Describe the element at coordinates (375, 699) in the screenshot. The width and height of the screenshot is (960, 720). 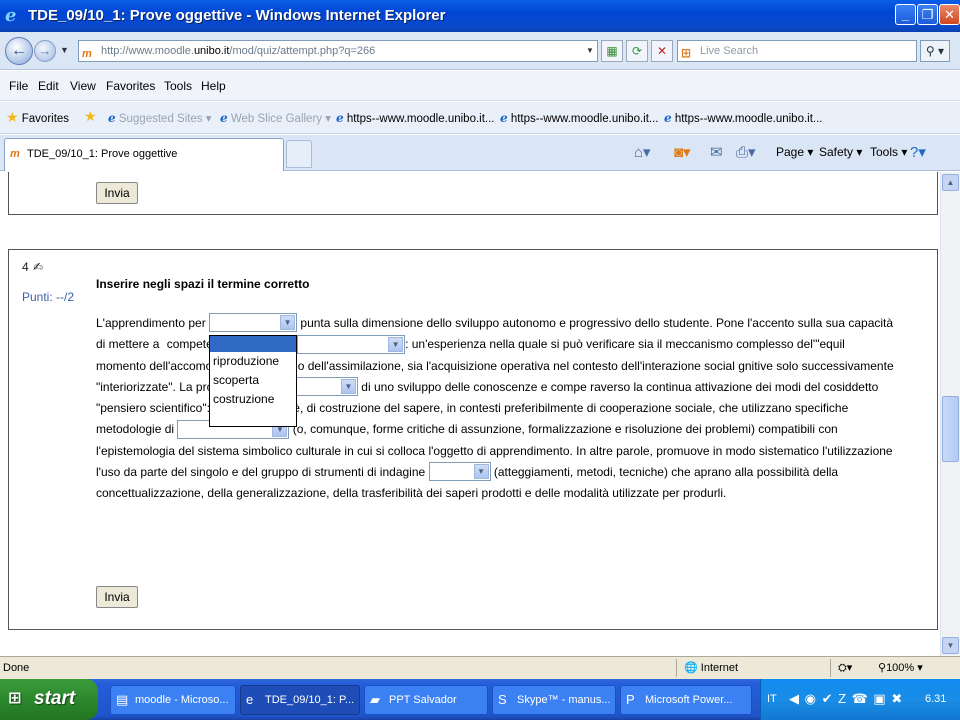
I see `folder-icon: ▰` at that location.